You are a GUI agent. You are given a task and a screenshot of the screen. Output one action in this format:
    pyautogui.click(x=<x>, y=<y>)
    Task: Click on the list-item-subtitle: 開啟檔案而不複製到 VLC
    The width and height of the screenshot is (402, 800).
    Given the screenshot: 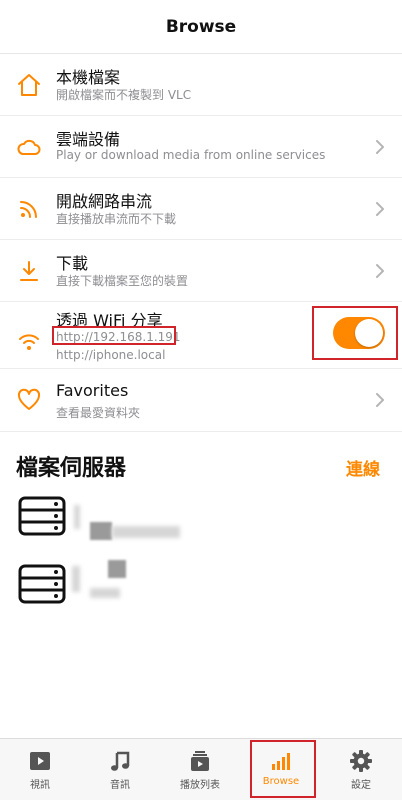 What is the action you would take?
    pyautogui.click(x=124, y=95)
    